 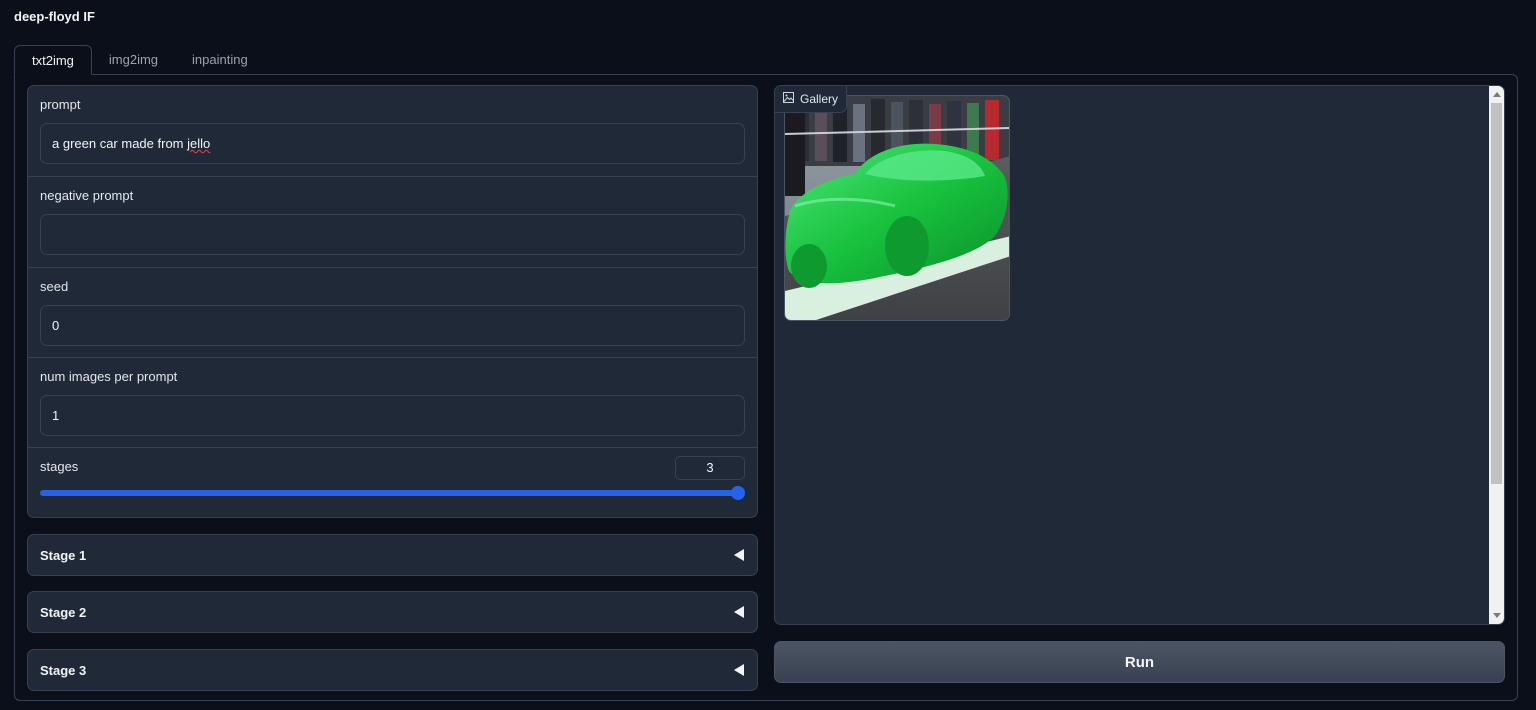 I want to click on tab-inpainting: inpainting, so click(x=220, y=60).